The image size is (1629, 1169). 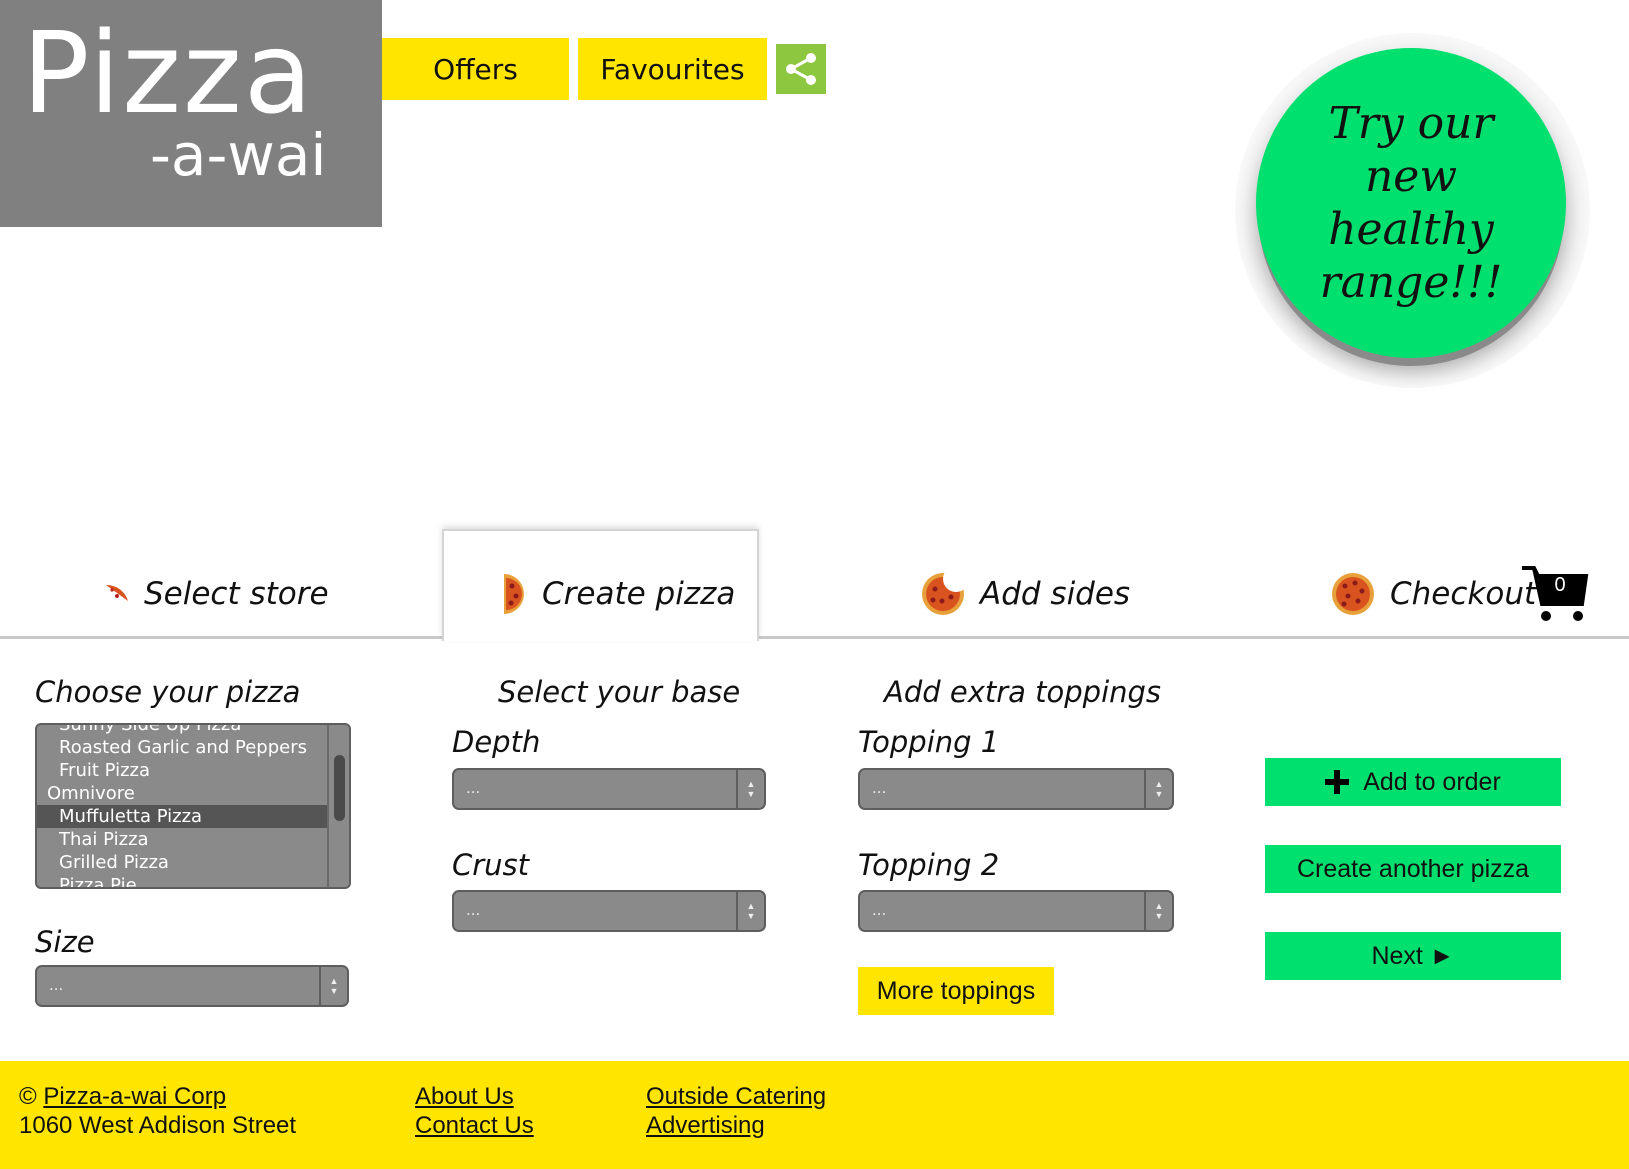 I want to click on footer-copyright: © Pizza-a-wai Corp, so click(x=122, y=1097).